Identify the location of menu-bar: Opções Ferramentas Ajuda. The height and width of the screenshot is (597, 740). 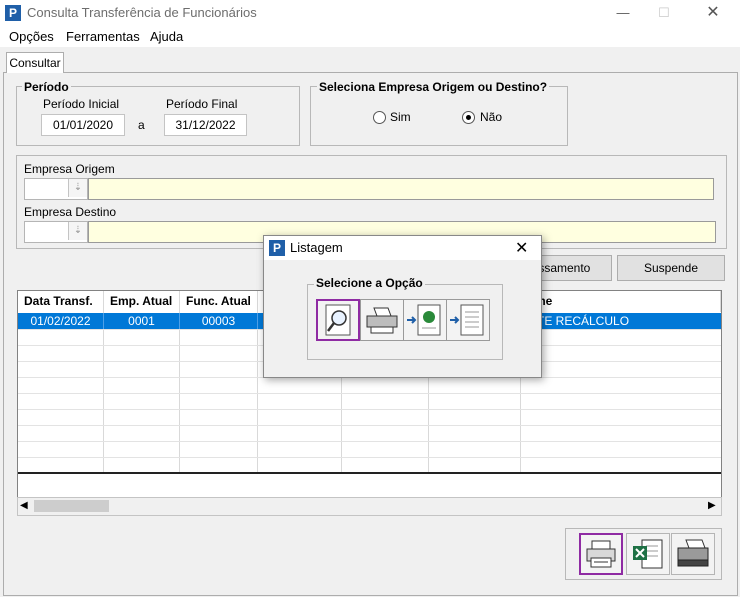
(370, 36).